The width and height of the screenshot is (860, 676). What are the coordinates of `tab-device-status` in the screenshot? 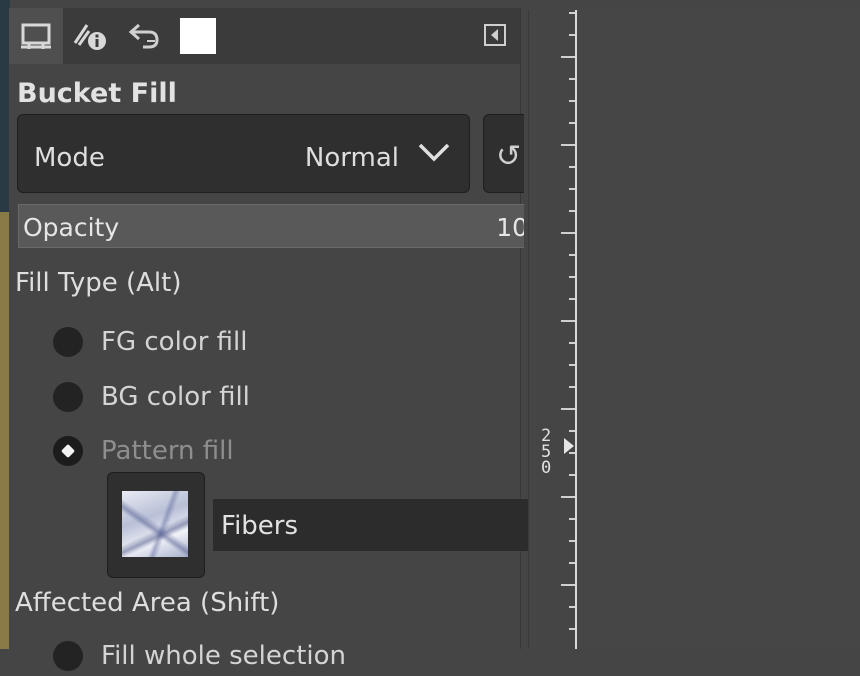 It's located at (90, 36).